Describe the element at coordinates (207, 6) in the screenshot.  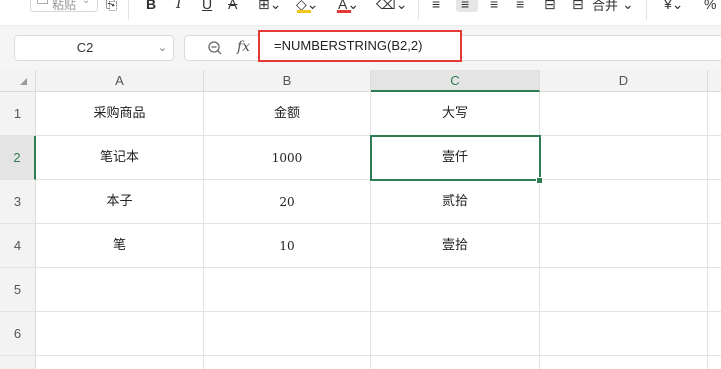
I see `underline-icon: U` at that location.